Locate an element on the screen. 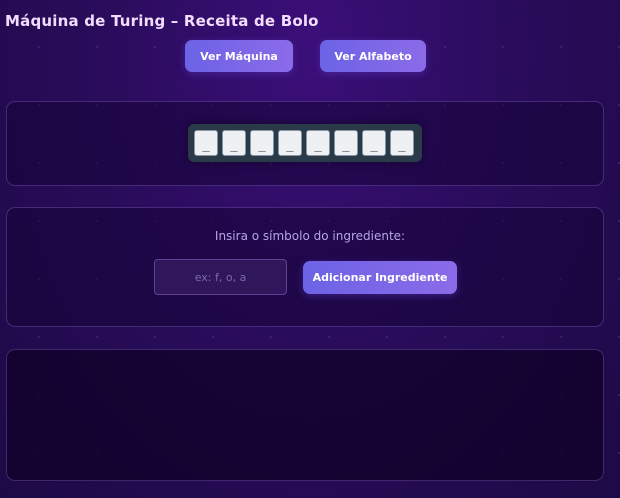 The height and width of the screenshot is (498, 620). page-title: Máquina de Turing – Receita de Bolo is located at coordinates (162, 21).